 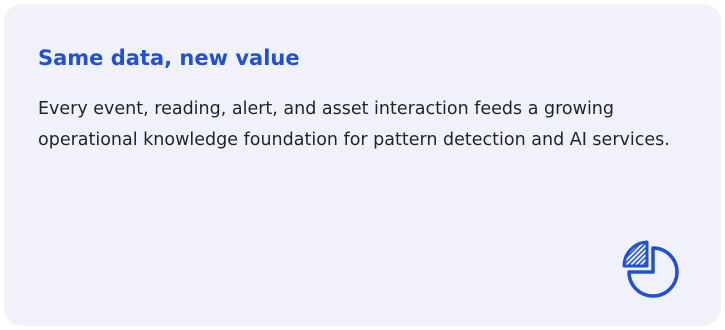 What do you see at coordinates (169, 58) in the screenshot?
I see `card-title: Same data, new value` at bounding box center [169, 58].